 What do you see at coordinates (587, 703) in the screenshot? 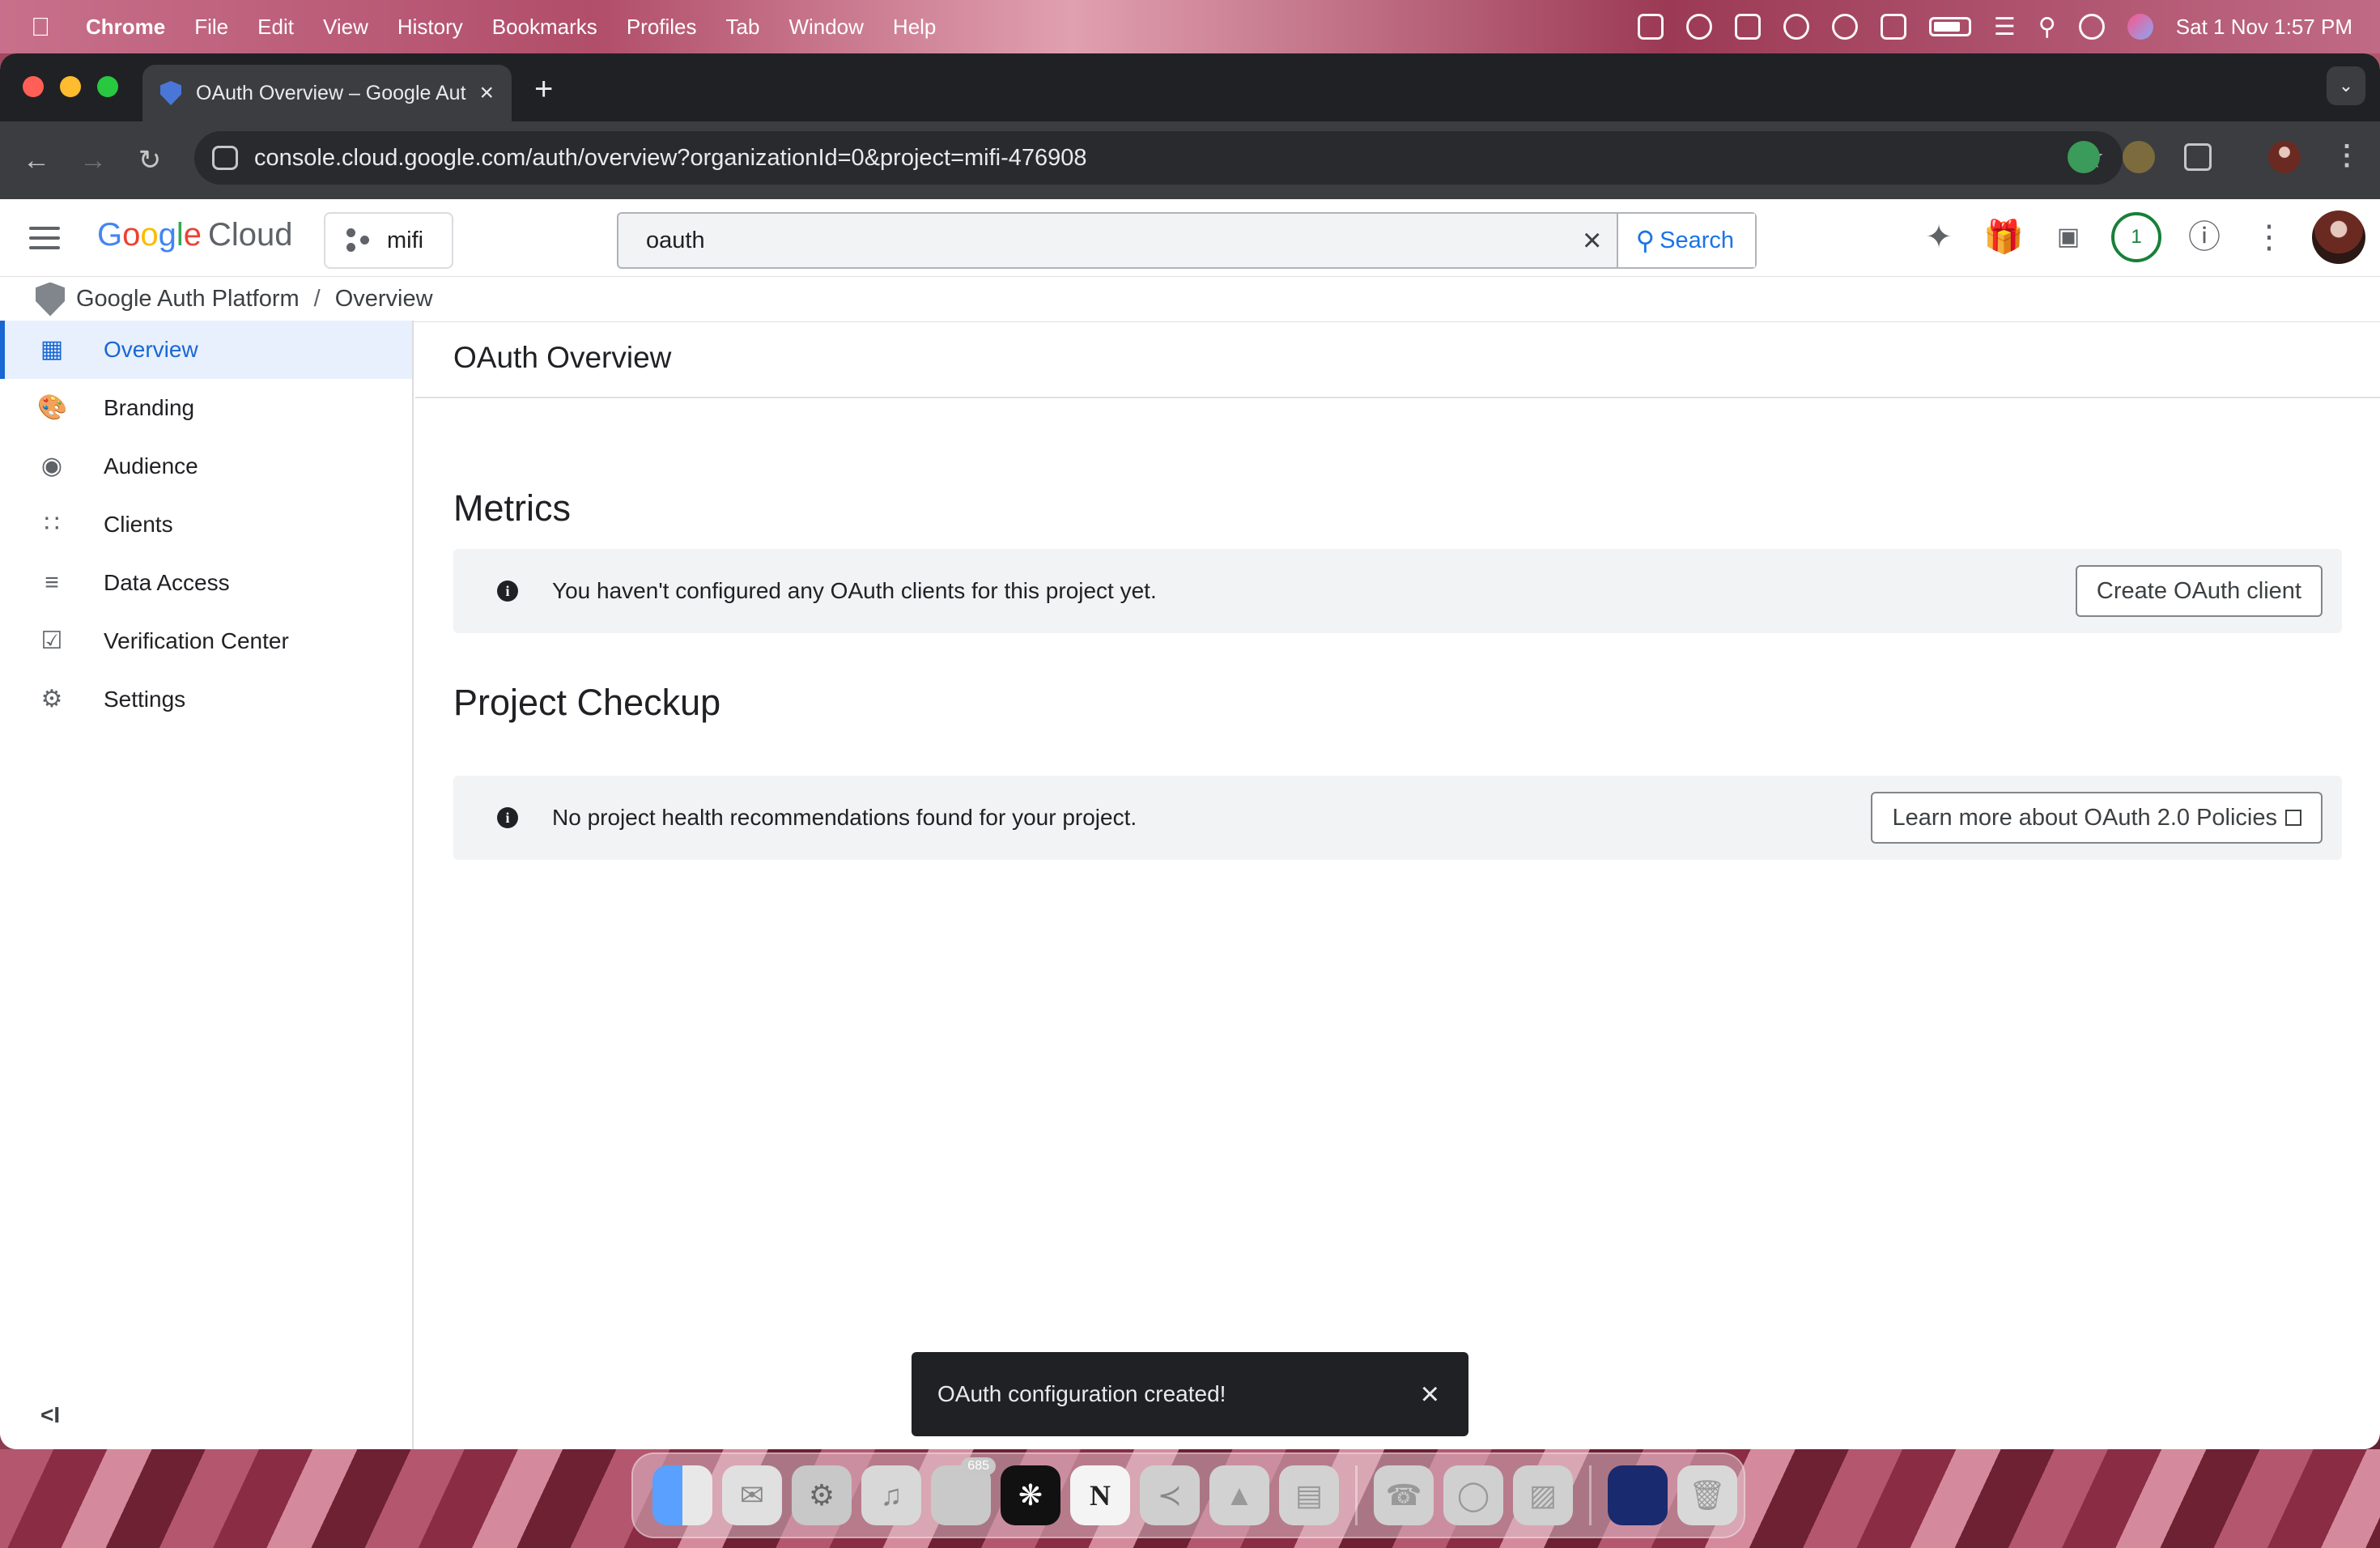
I see `project-checkup-heading: Project Checkup` at bounding box center [587, 703].